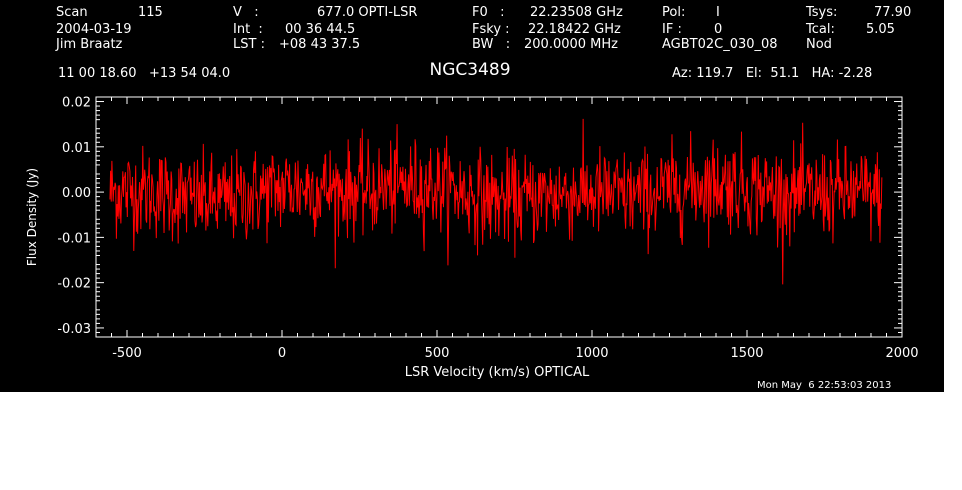 Image resolution: width=962 pixels, height=490 pixels. Describe the element at coordinates (74, 238) in the screenshot. I see `y-tick-label: -0.01` at that location.